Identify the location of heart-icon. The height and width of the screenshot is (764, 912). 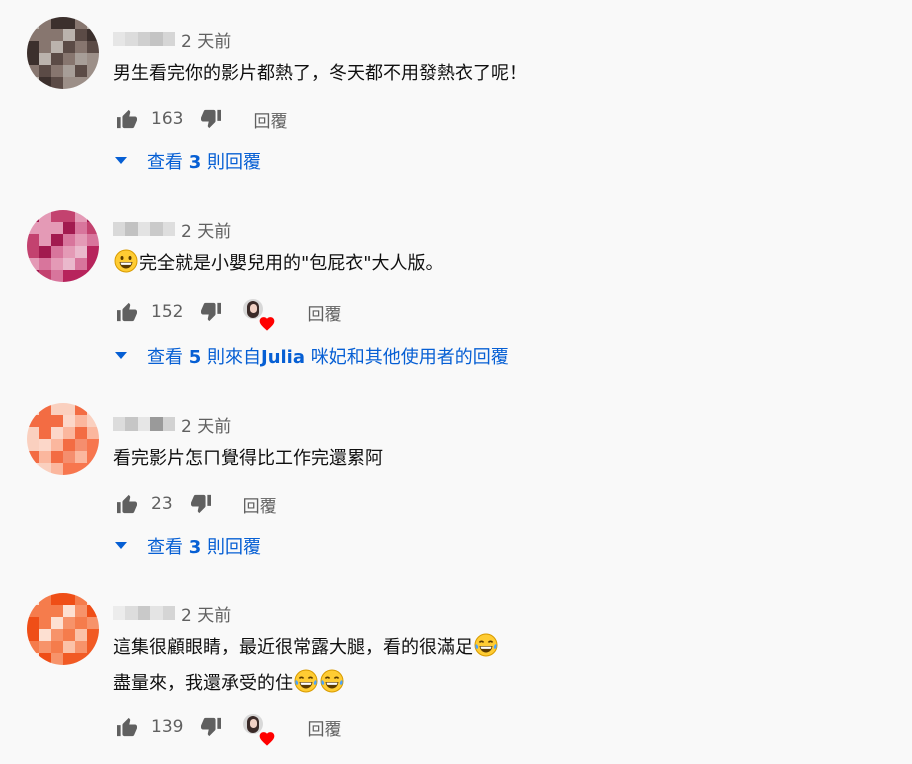
(267, 739).